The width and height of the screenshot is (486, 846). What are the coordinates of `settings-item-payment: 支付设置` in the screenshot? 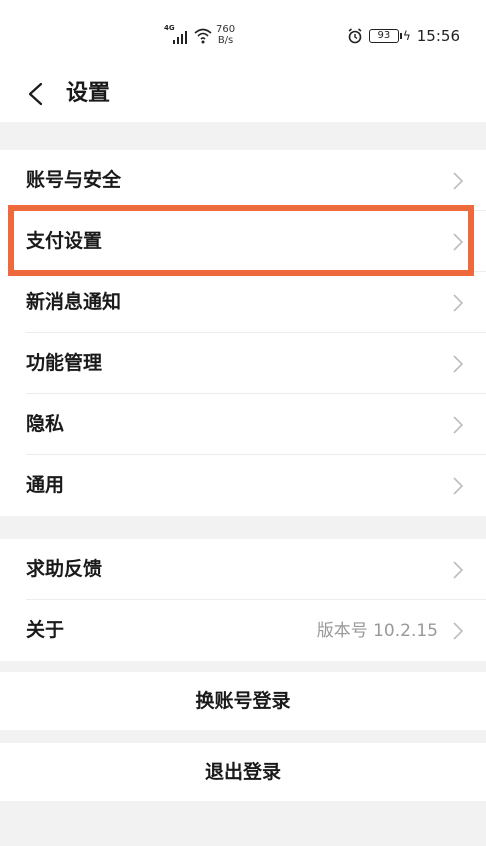 It's located at (243, 241).